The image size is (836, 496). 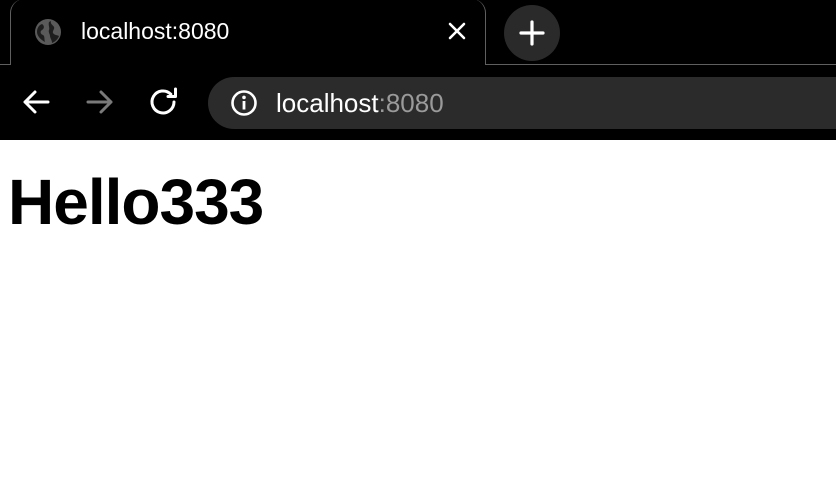 I want to click on arrow-left-icon, so click(x=36, y=102).